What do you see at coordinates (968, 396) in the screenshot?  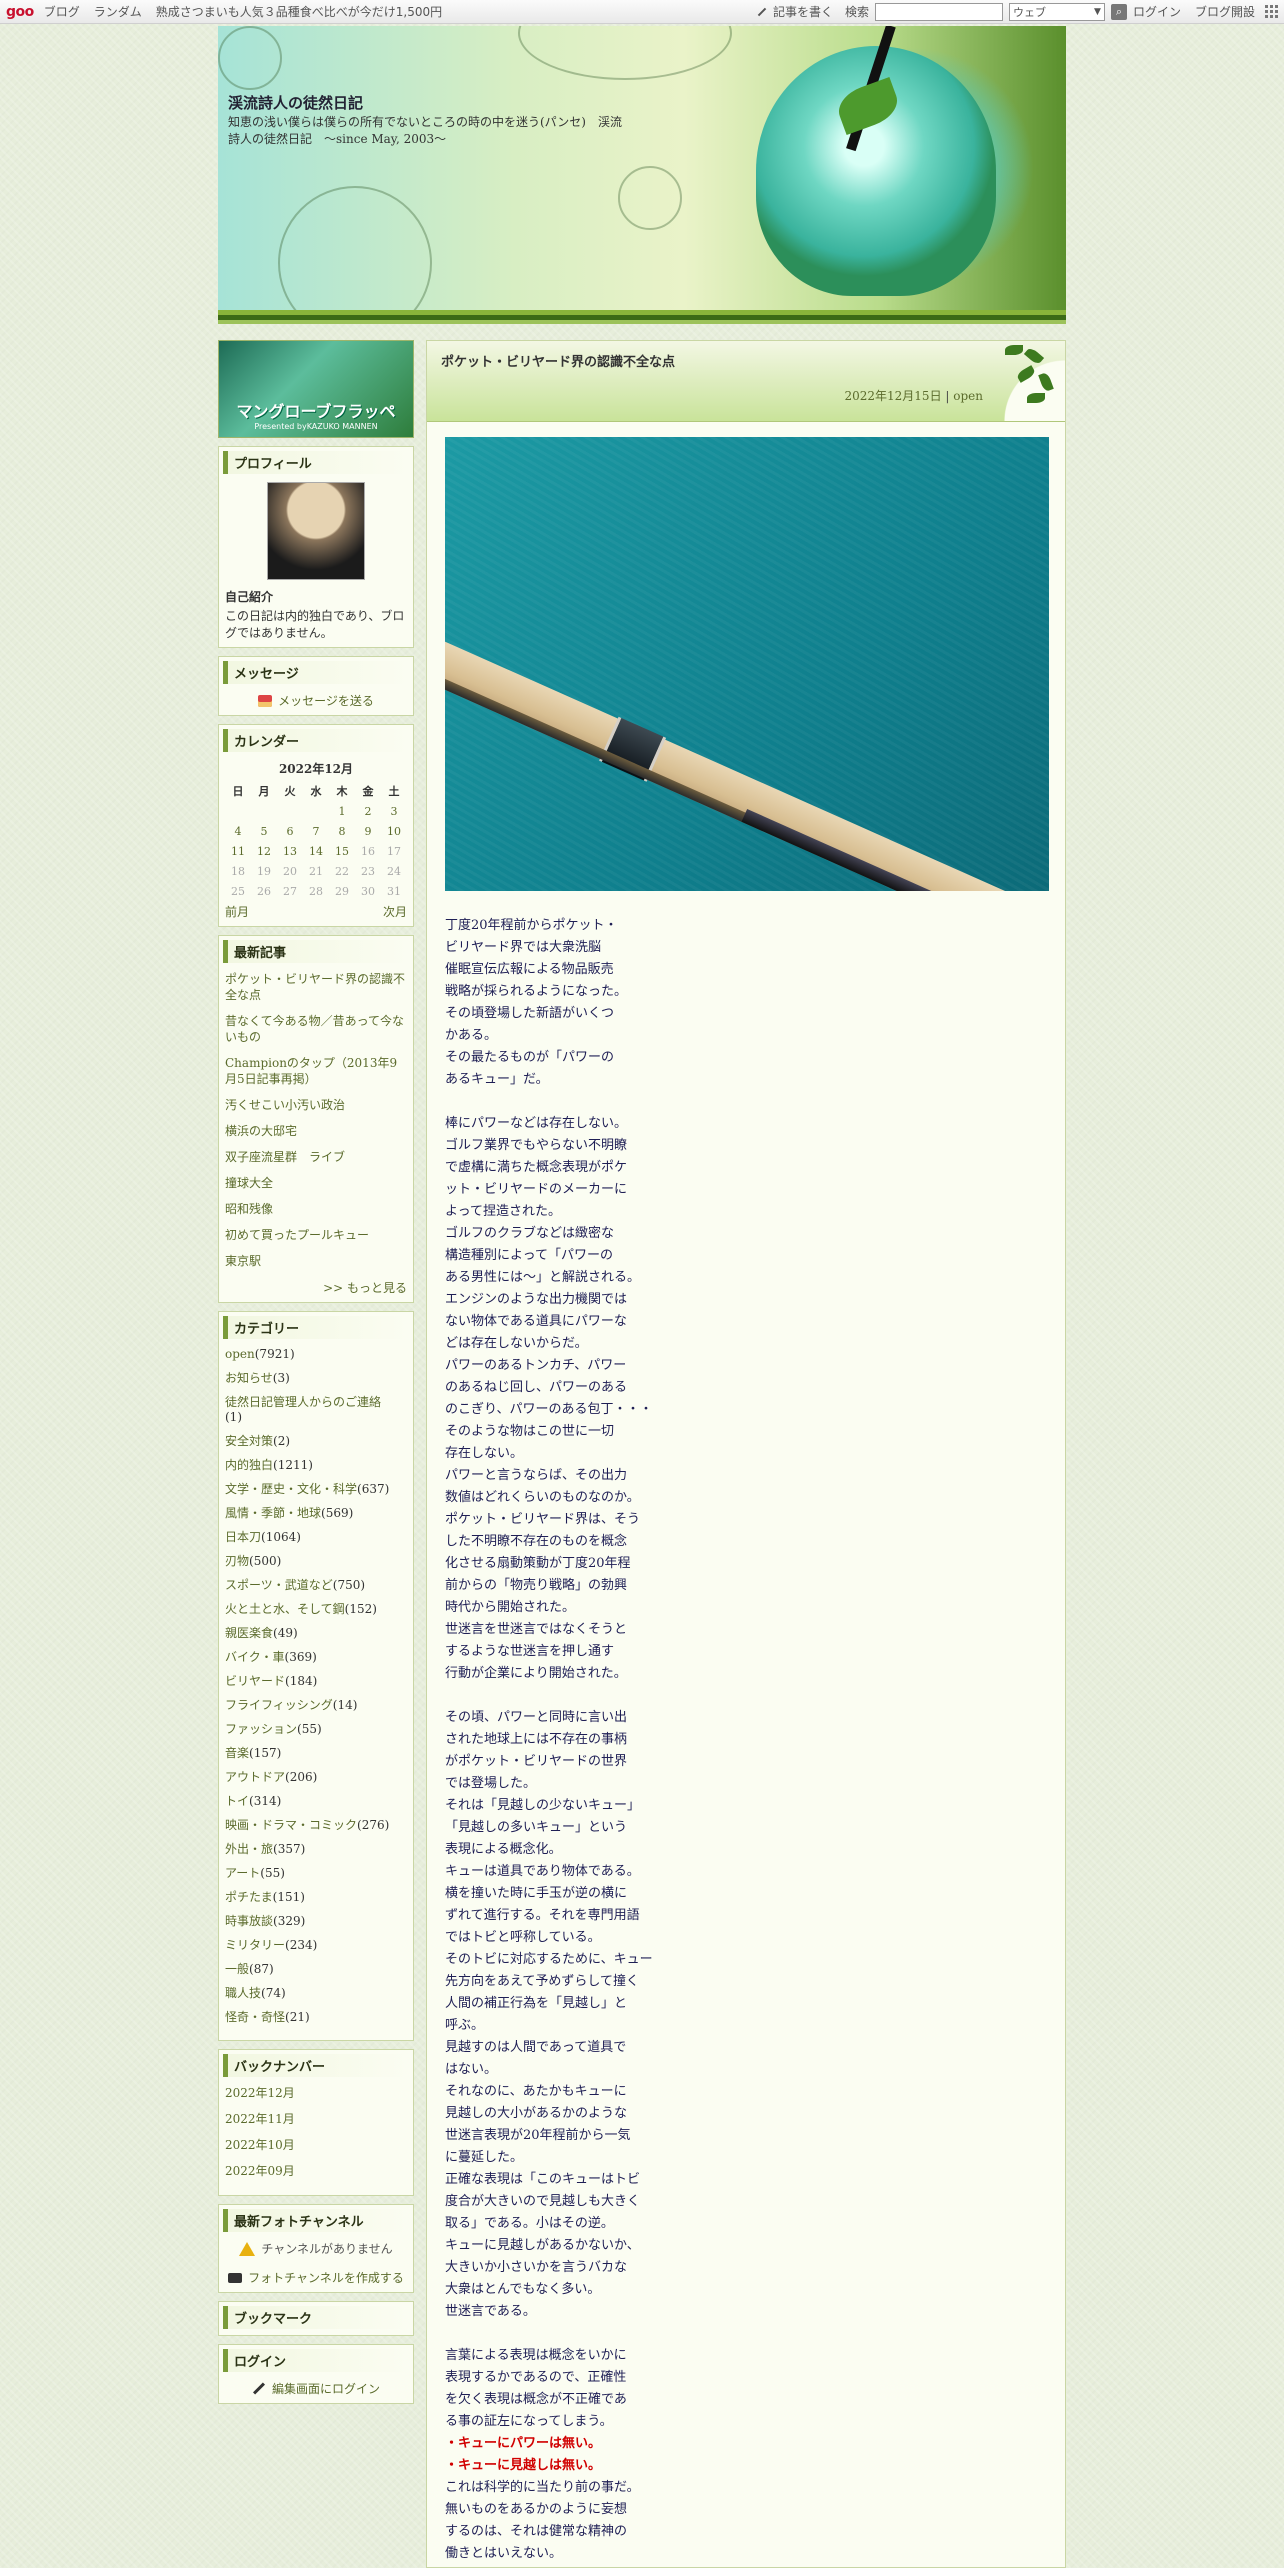 I see `post-category-link: open` at bounding box center [968, 396].